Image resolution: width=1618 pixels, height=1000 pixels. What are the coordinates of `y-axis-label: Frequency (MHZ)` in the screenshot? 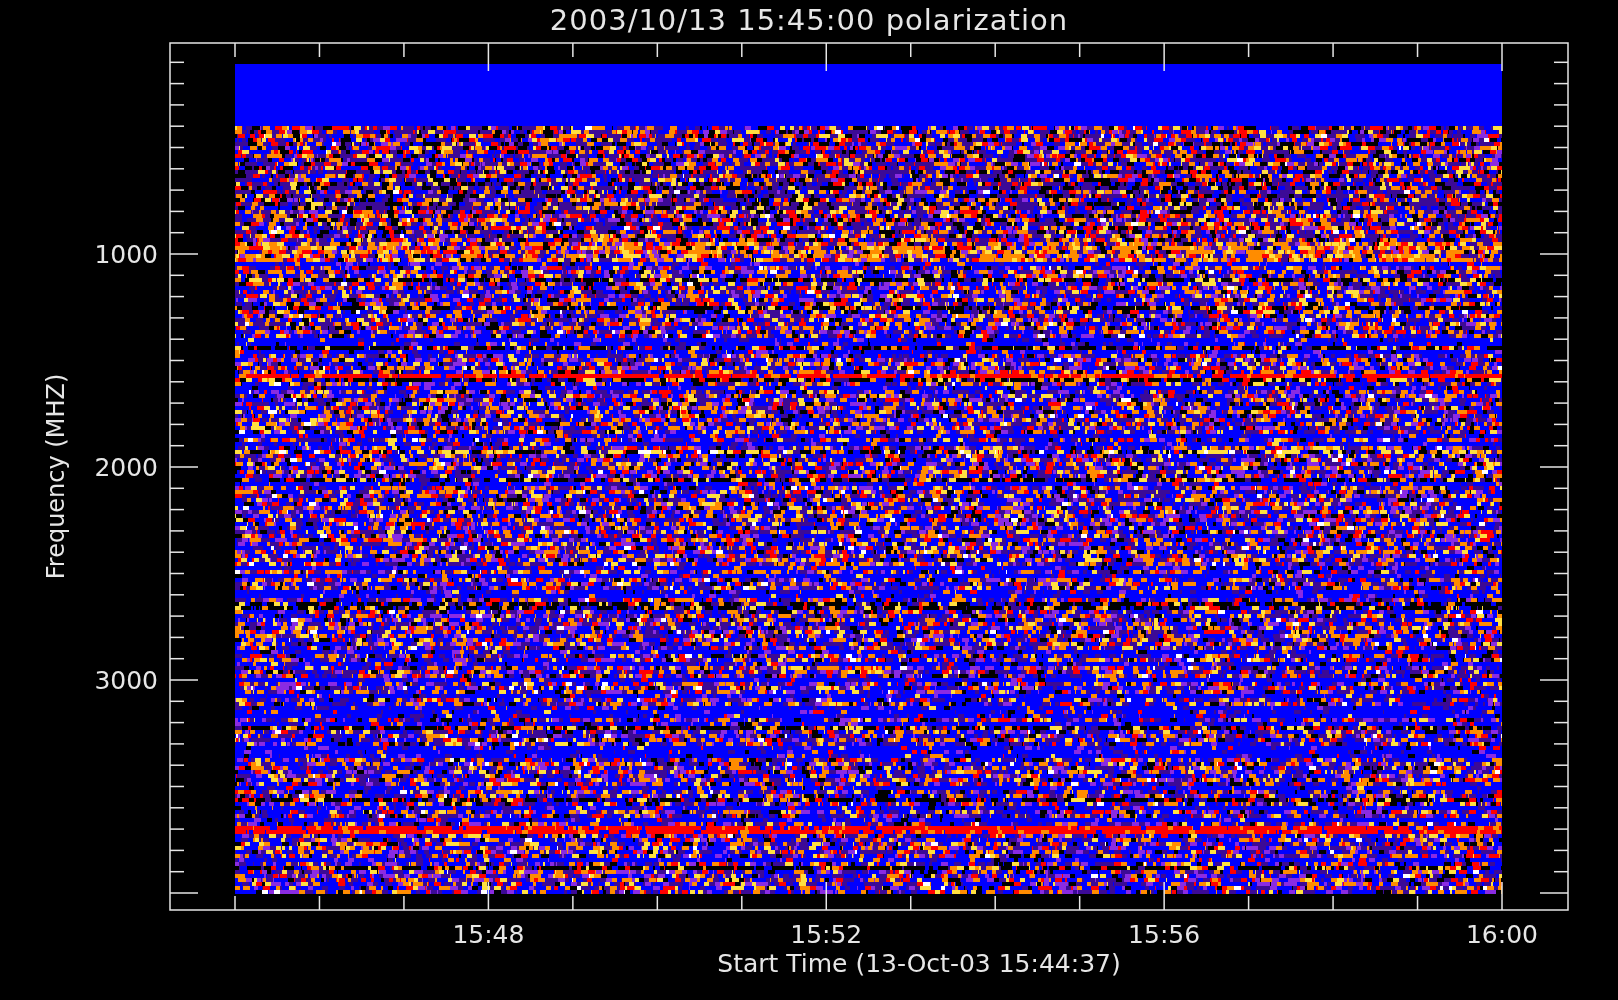 It's located at (56, 476).